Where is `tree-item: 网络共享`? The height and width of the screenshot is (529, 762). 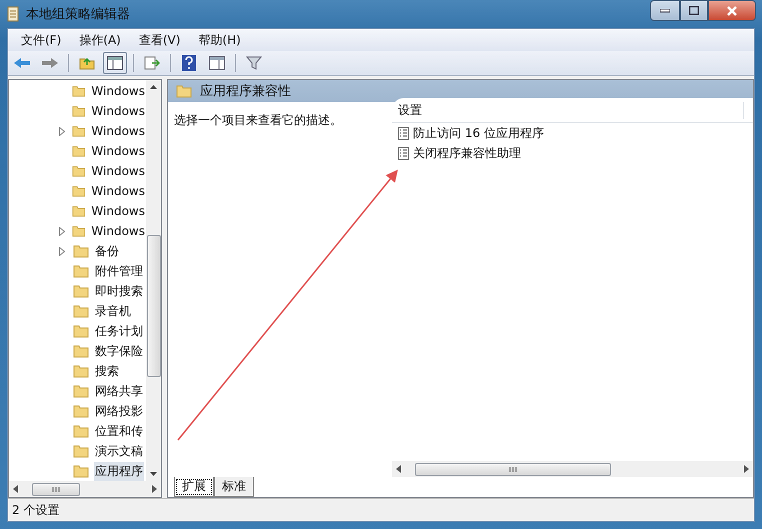 tree-item: 网络共享 is located at coordinates (119, 391).